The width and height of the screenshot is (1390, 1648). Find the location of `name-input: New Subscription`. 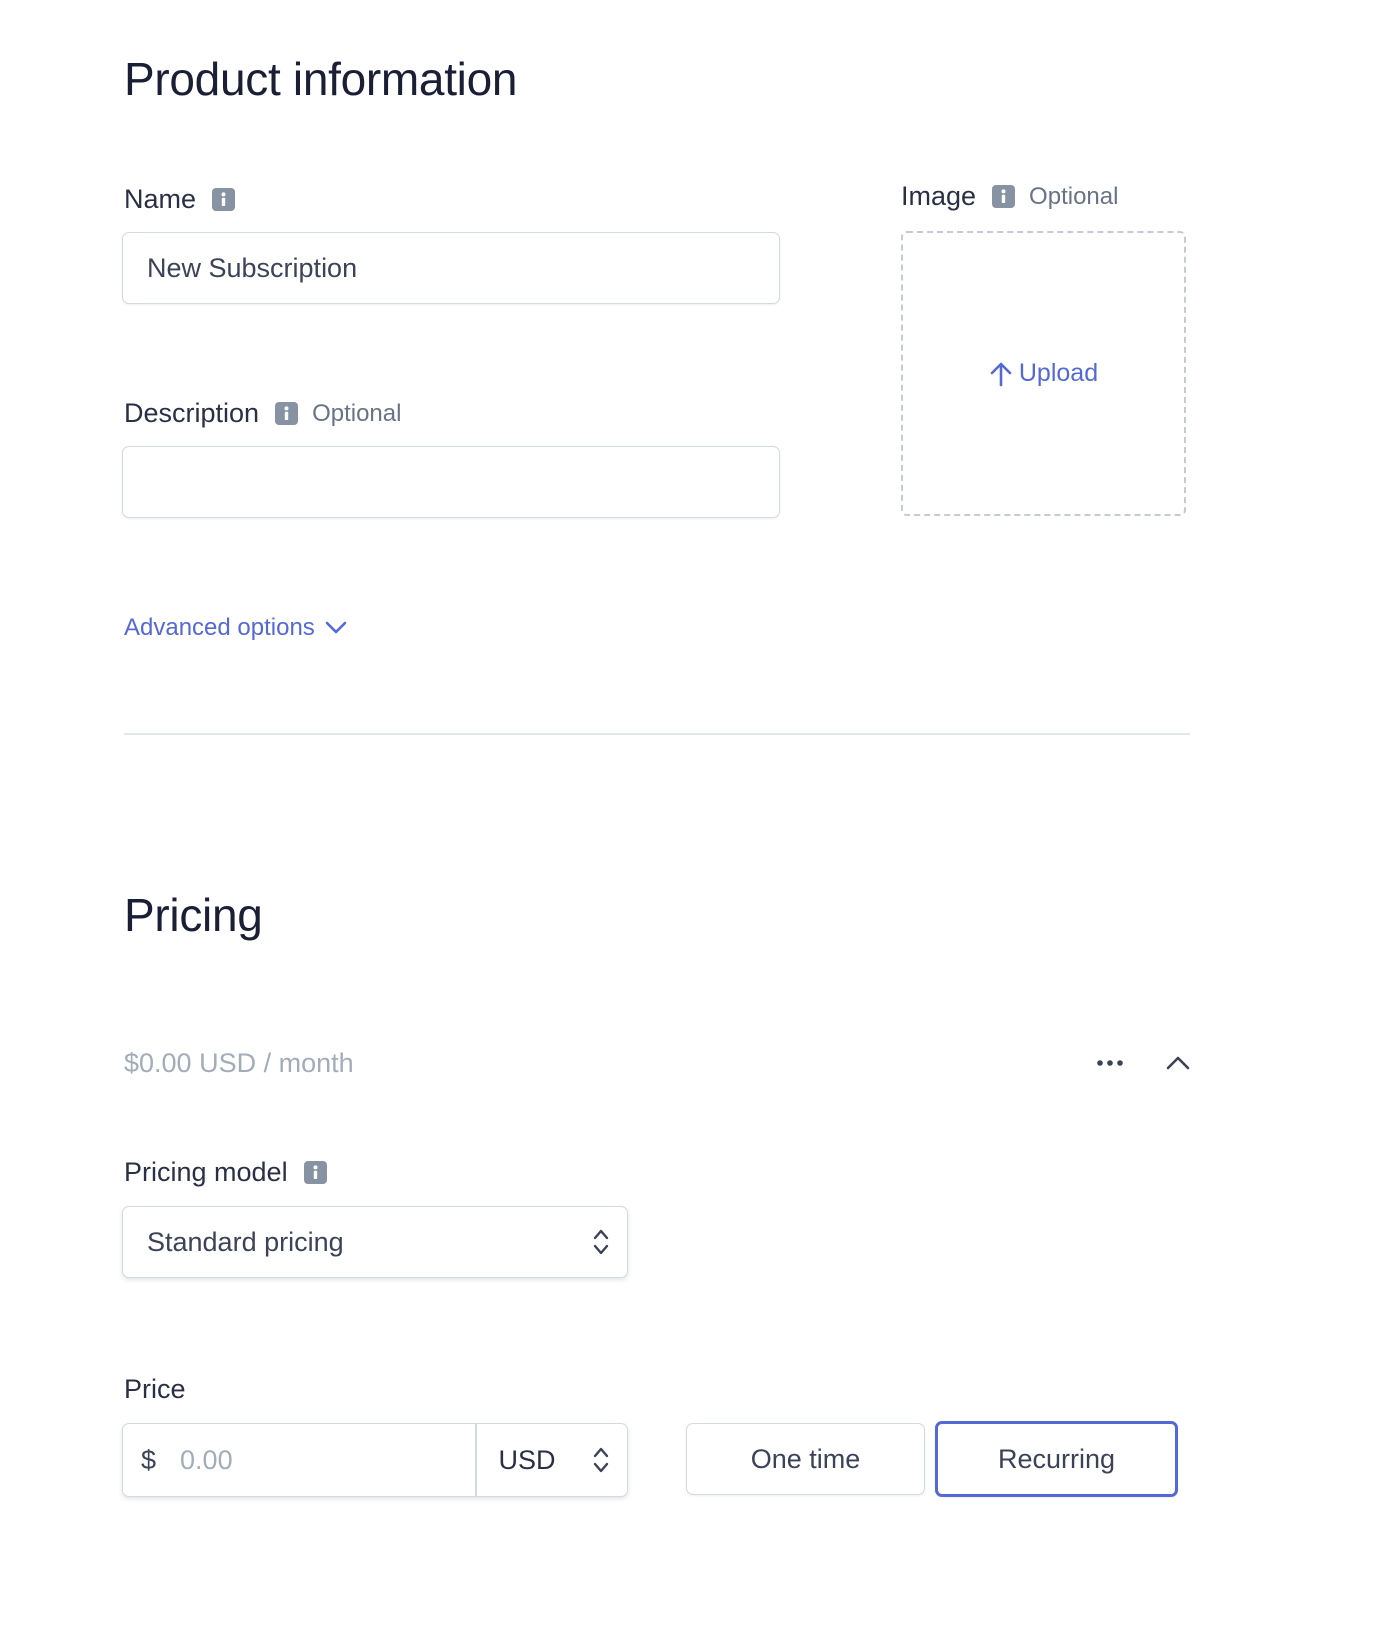

name-input: New Subscription is located at coordinates (451, 268).